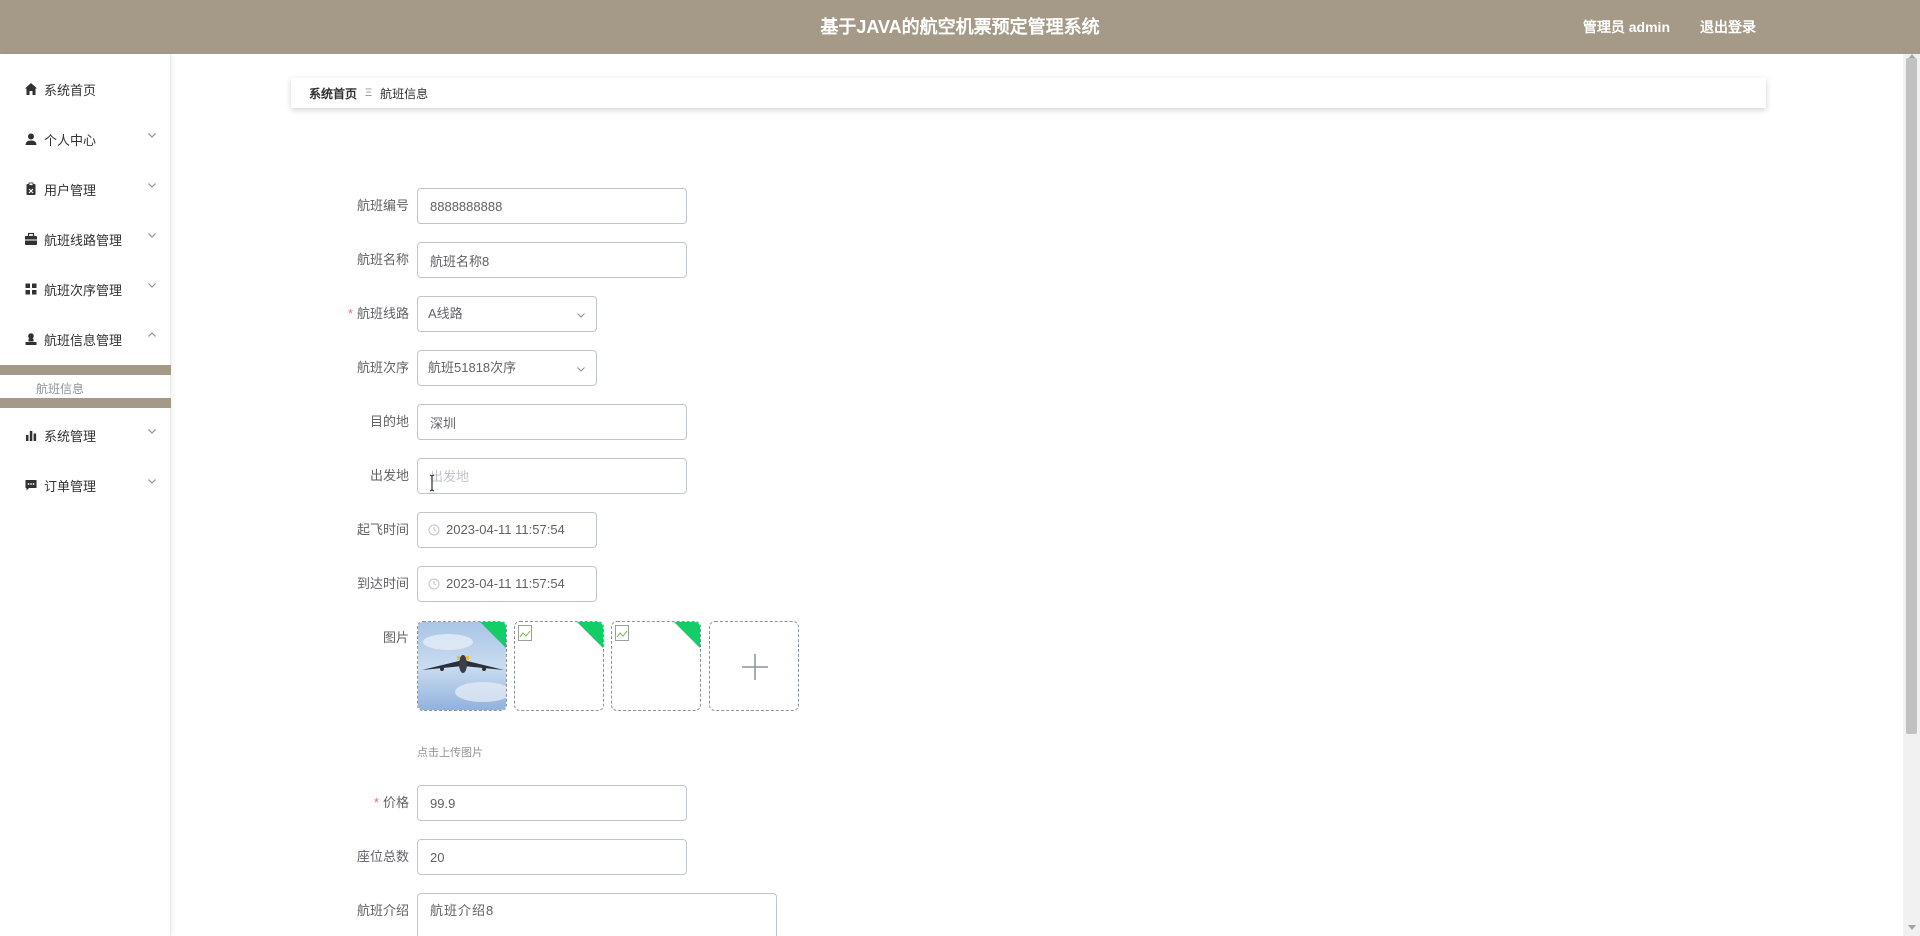 This screenshot has height=936, width=1920. What do you see at coordinates (1728, 27) in the screenshot?
I see `logout-button: 退出登录` at bounding box center [1728, 27].